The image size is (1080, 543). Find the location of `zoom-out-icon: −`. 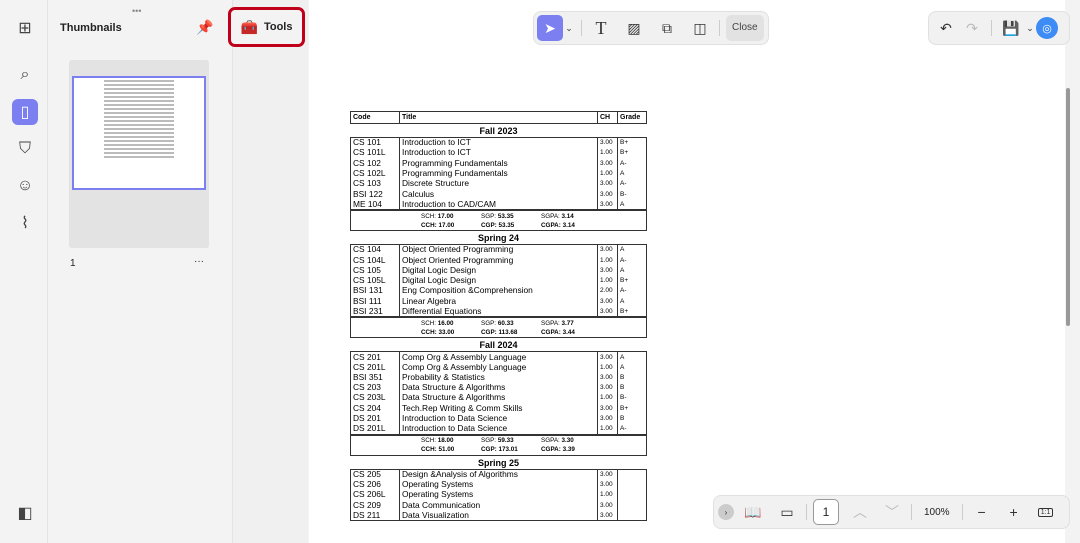

zoom-out-icon: − is located at coordinates (982, 512).